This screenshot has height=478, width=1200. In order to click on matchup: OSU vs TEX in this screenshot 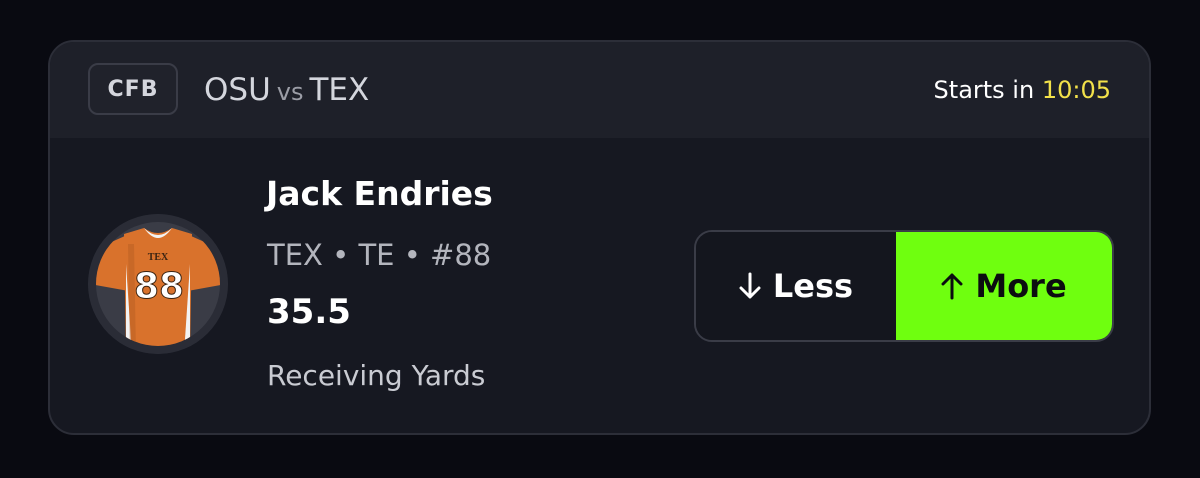, I will do `click(286, 91)`.